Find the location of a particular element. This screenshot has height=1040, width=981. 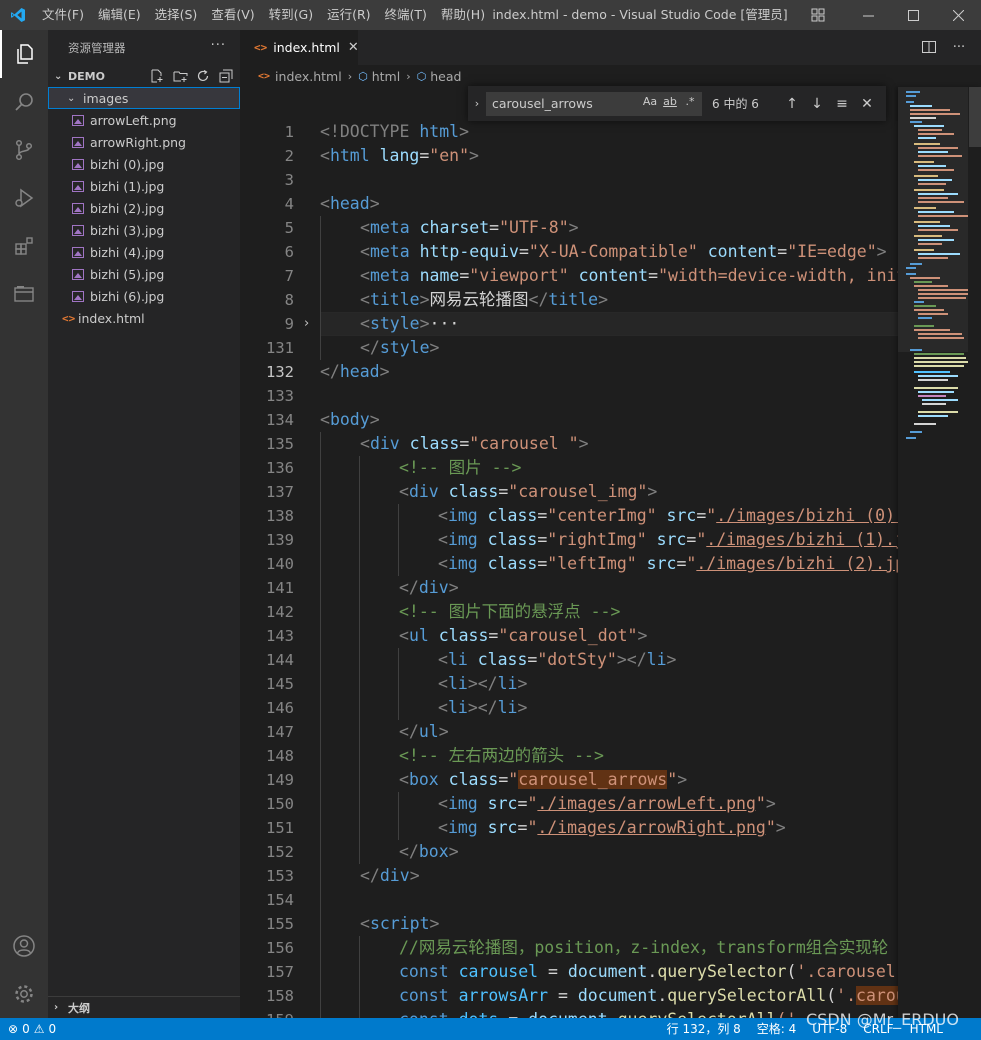

arrow-down-icon: ↓ is located at coordinates (817, 104).